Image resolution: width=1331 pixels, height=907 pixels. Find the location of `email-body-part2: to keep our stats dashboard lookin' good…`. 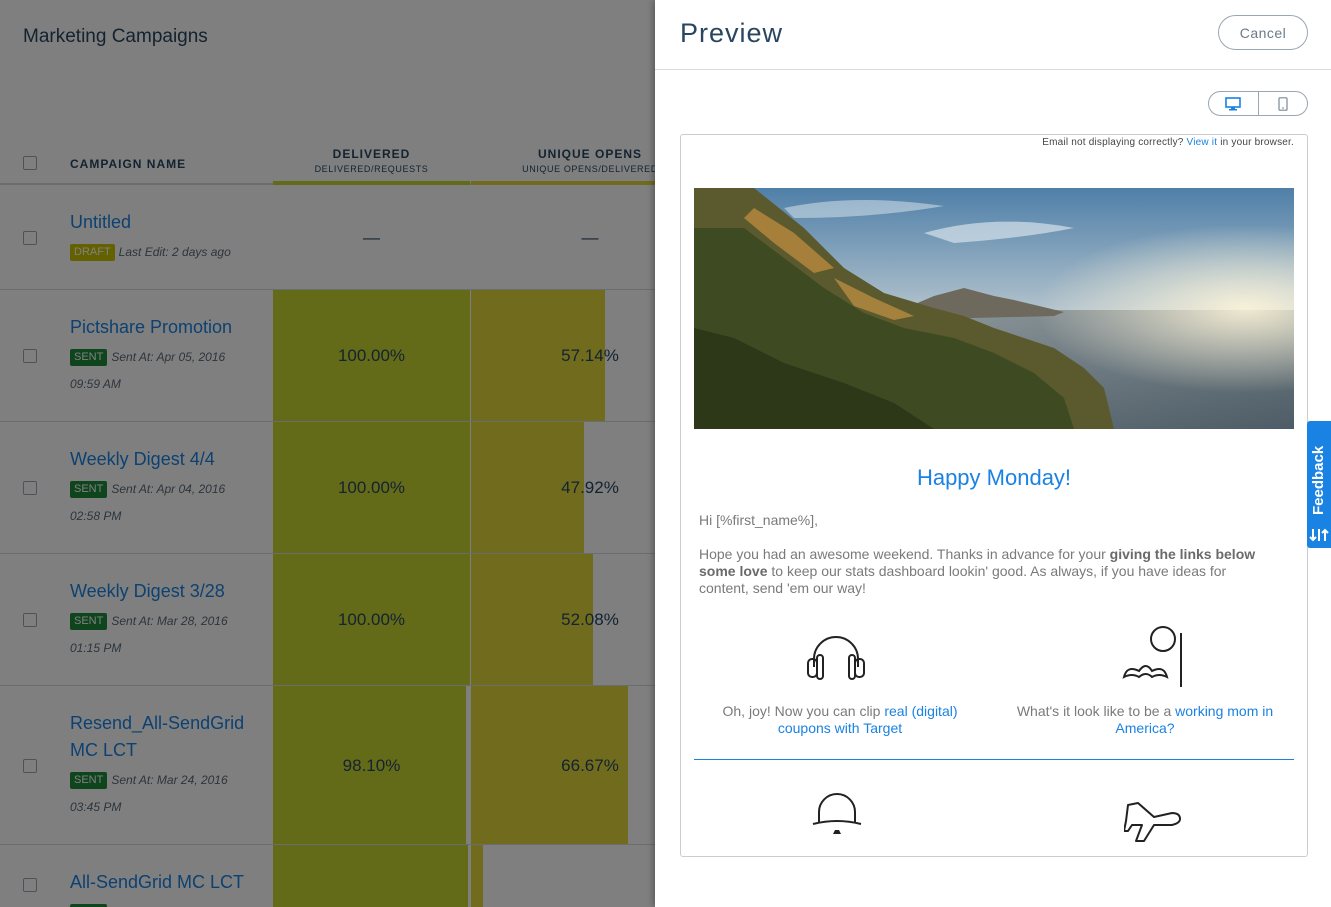

email-body-part2: to keep our stats dashboard lookin' good… is located at coordinates (963, 579).